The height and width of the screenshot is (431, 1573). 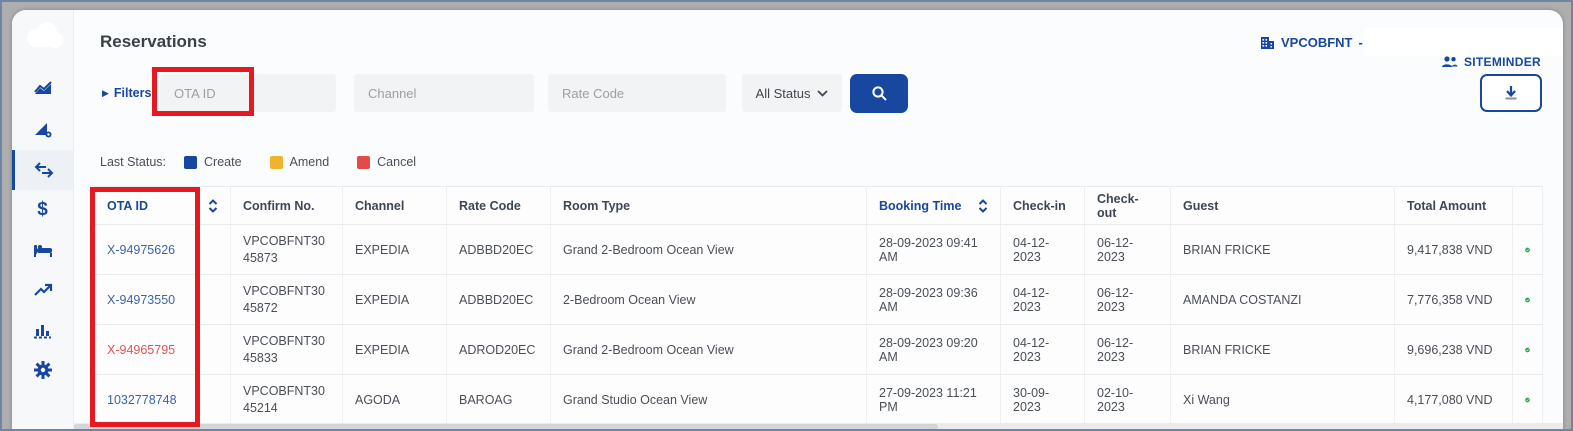 I want to click on rate-code-cell: ADROD20EC, so click(x=498, y=349).